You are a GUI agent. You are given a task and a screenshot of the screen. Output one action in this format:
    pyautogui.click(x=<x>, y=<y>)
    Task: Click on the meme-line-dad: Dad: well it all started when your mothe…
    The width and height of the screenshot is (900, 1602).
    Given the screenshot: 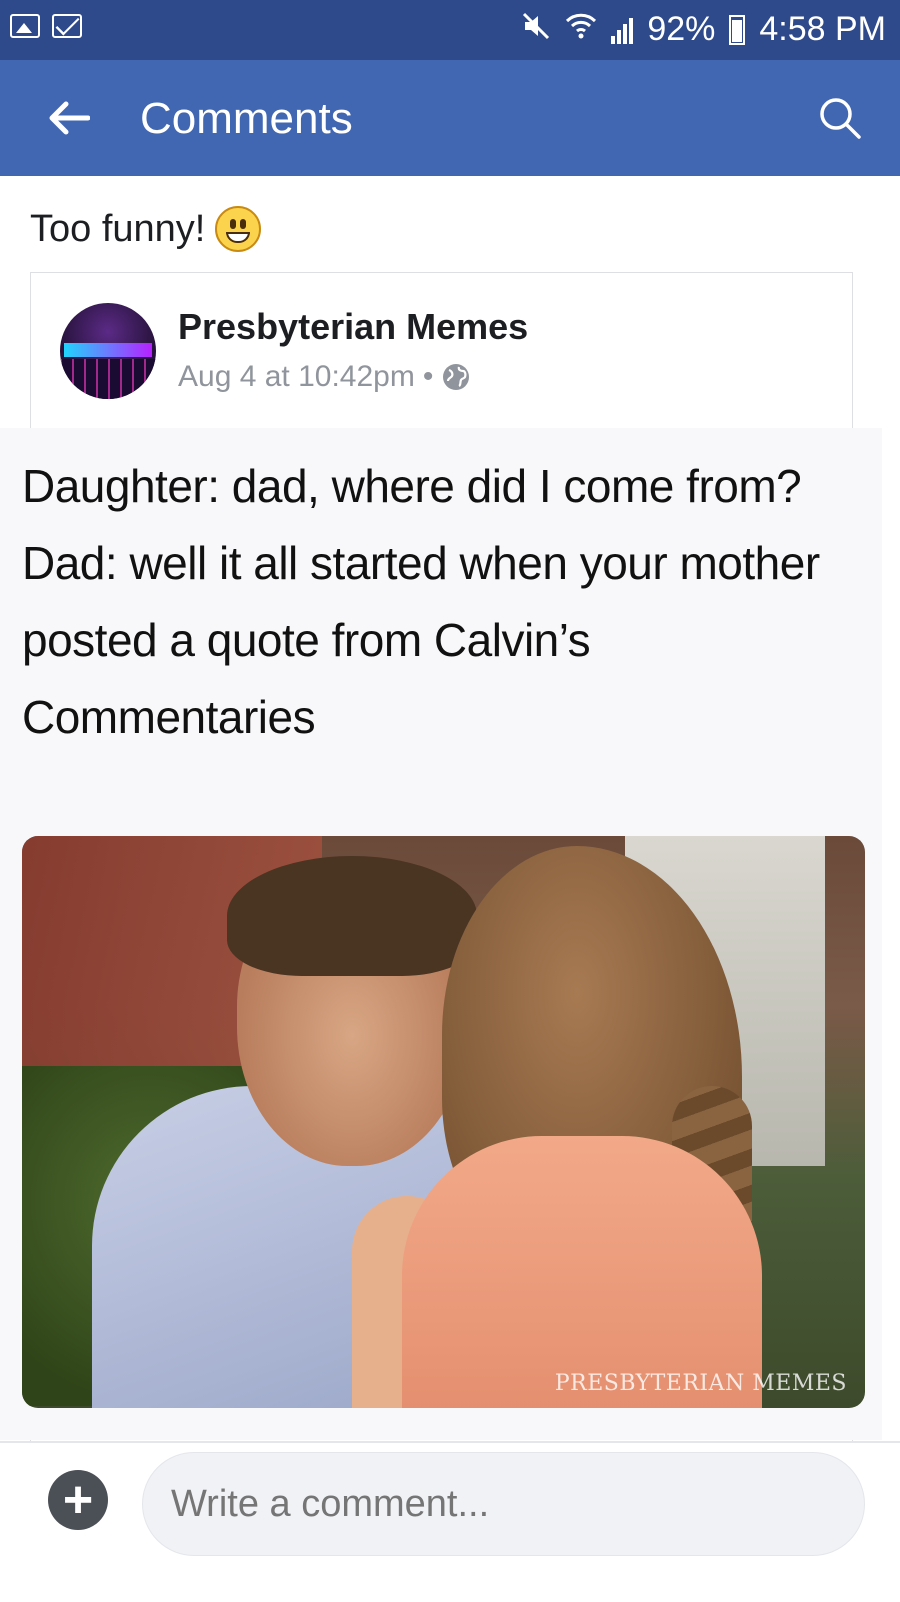 What is the action you would take?
    pyautogui.click(x=421, y=640)
    